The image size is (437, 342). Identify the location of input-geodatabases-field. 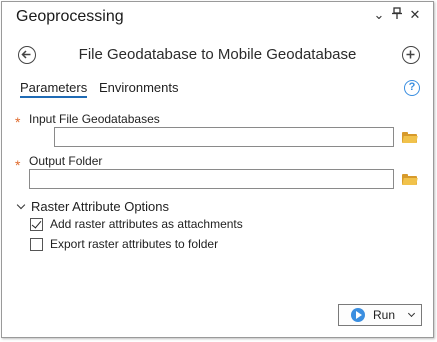
(224, 137).